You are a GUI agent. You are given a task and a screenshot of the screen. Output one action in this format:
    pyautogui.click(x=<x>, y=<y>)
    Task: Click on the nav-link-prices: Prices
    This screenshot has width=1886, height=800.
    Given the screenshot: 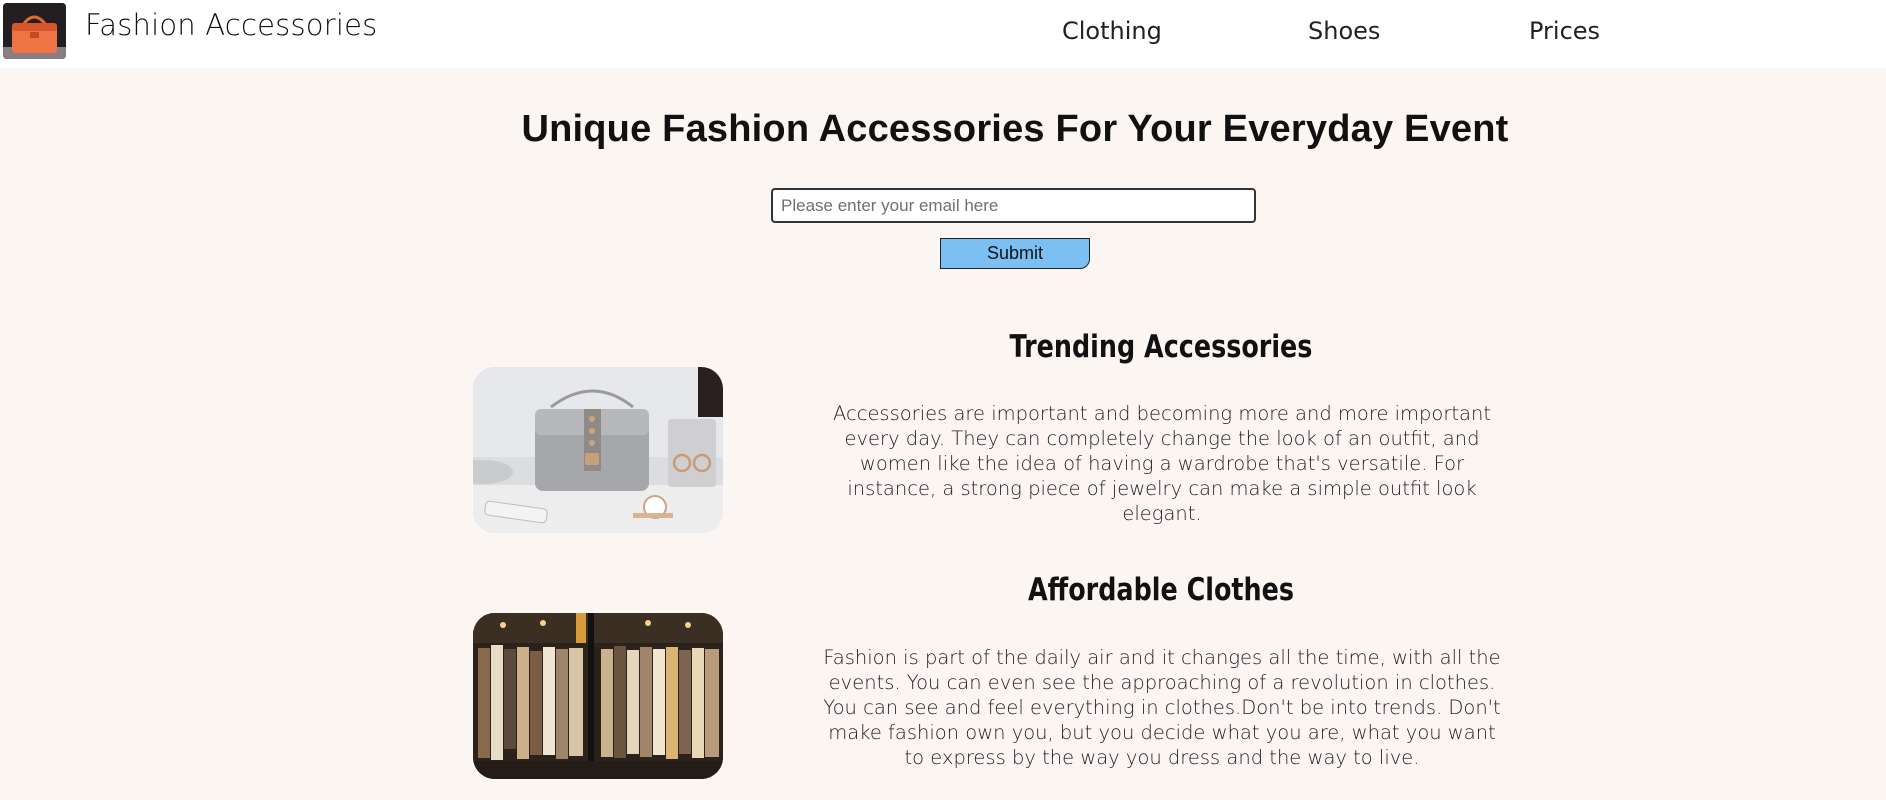 What is the action you would take?
    pyautogui.click(x=1564, y=31)
    